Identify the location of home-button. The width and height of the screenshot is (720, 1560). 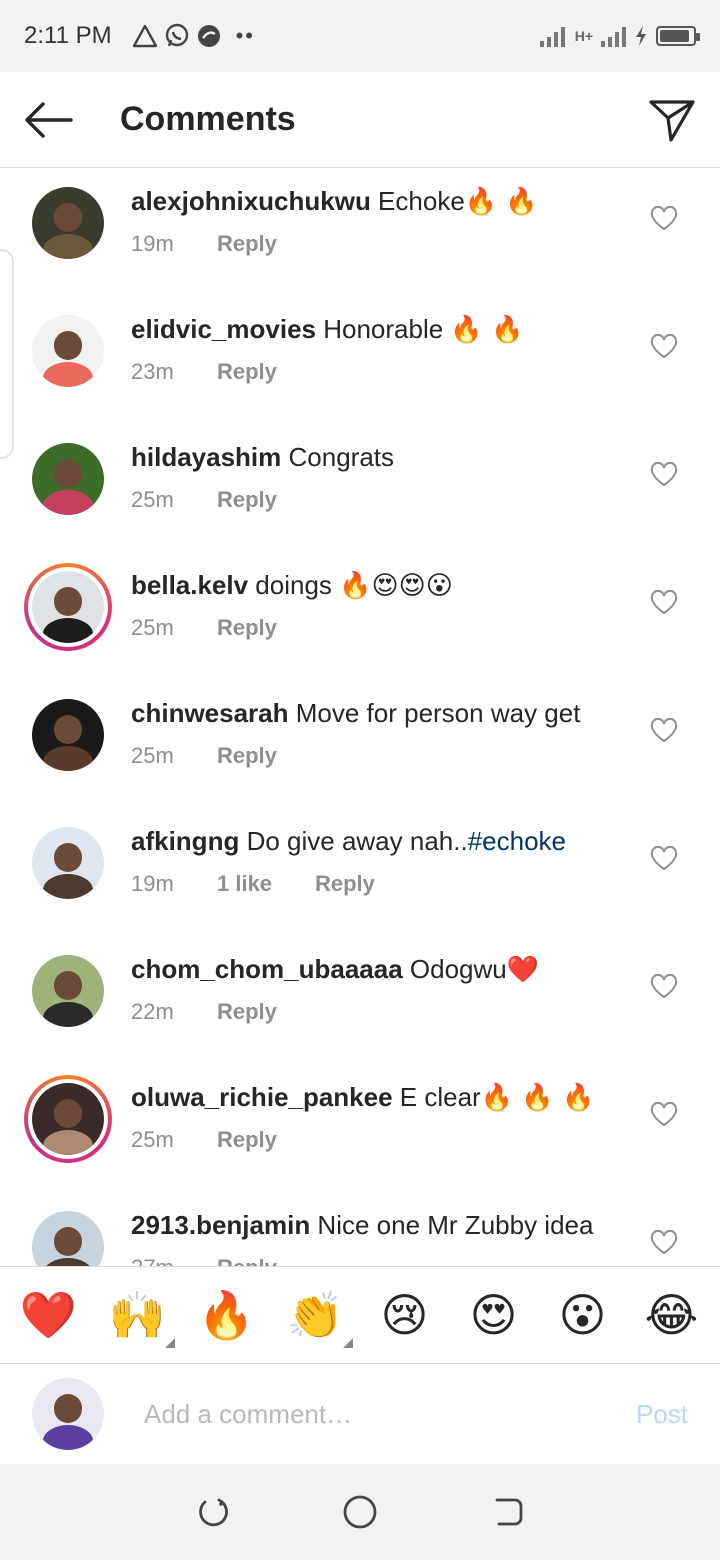
(360, 1512).